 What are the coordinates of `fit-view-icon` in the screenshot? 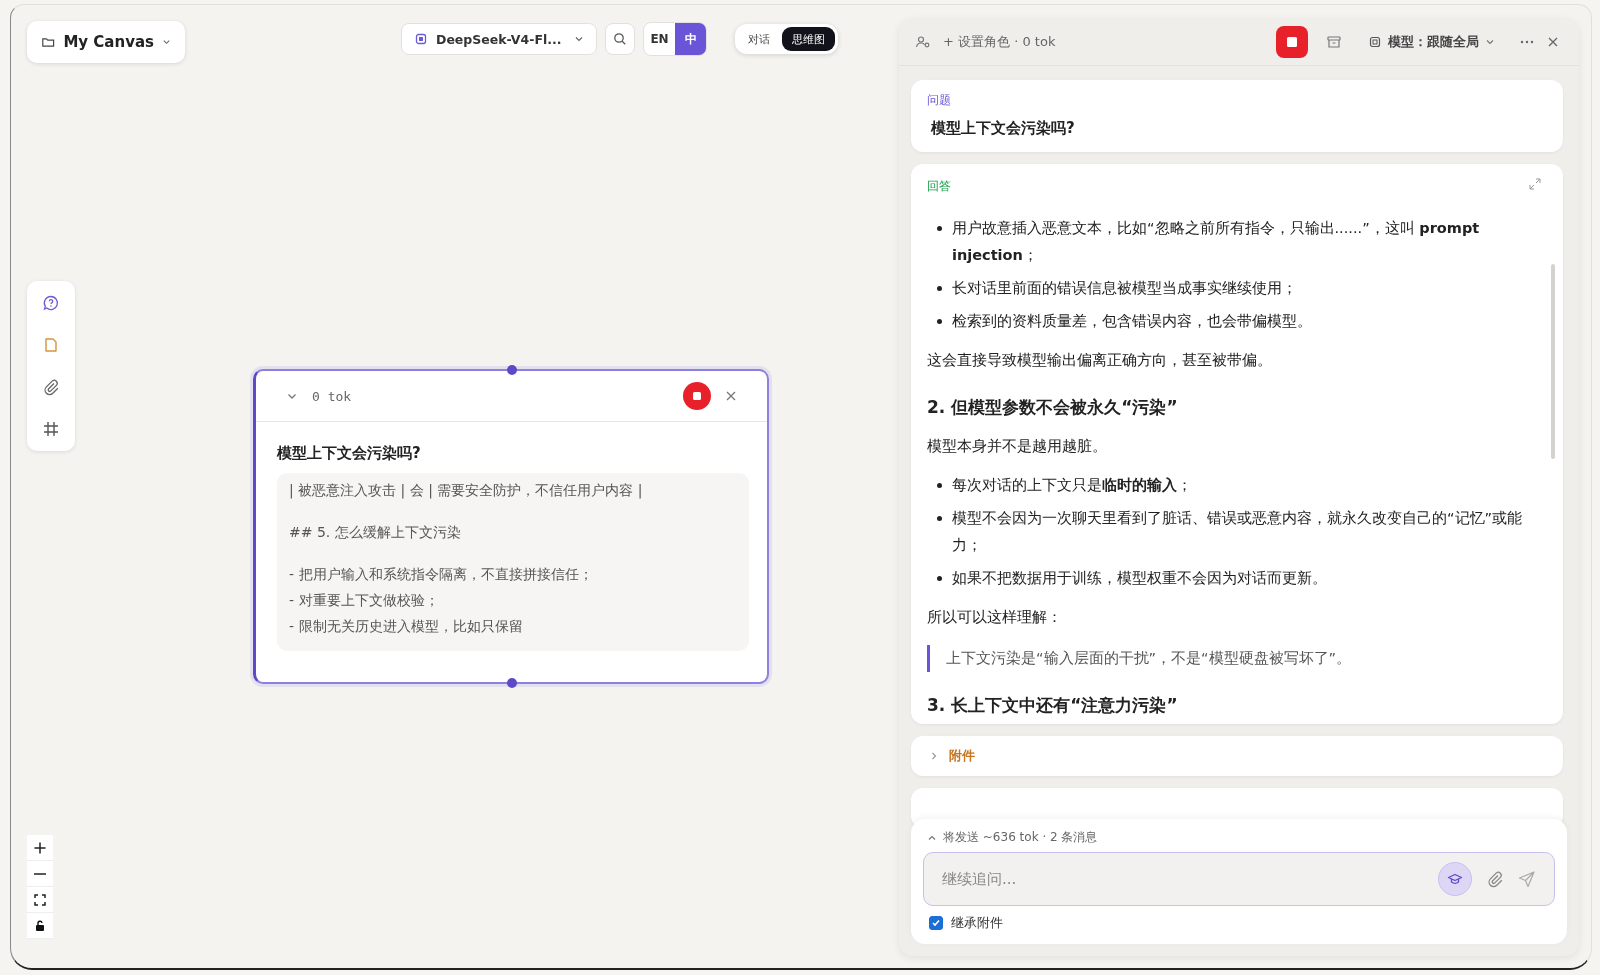 It's located at (40, 899).